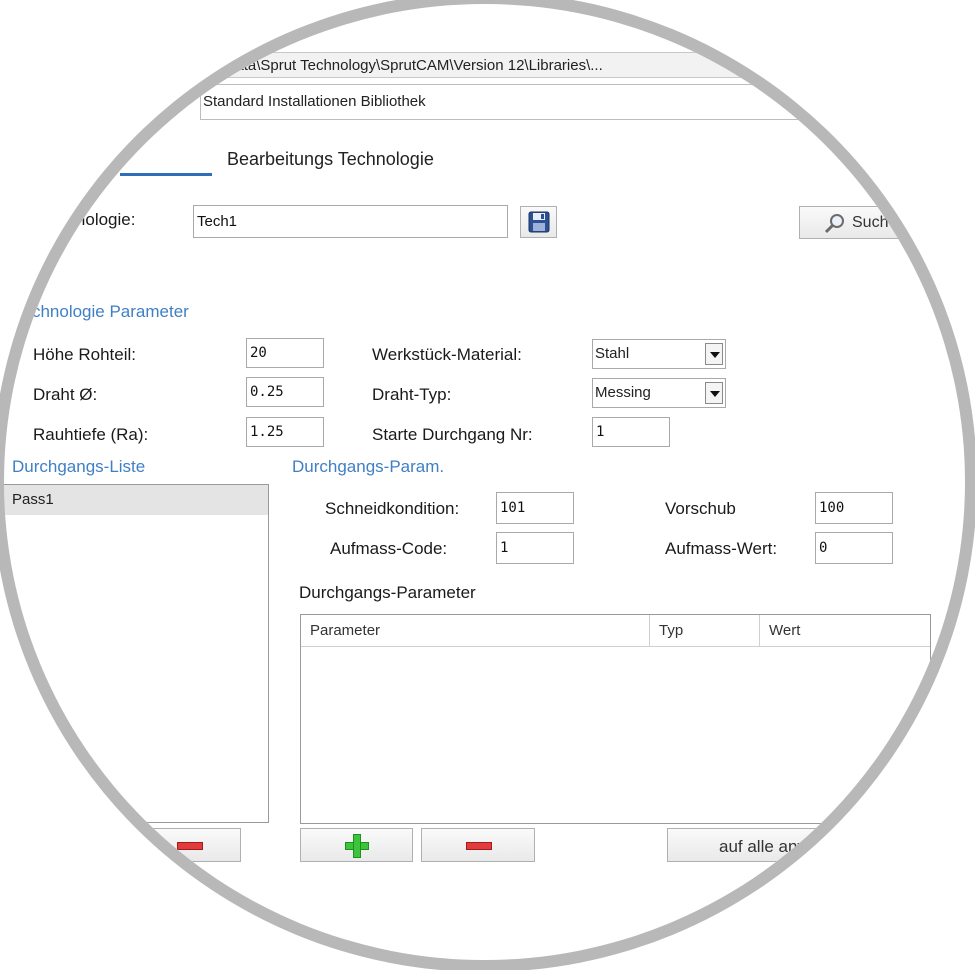  I want to click on floppy-disk-icon, so click(539, 222).